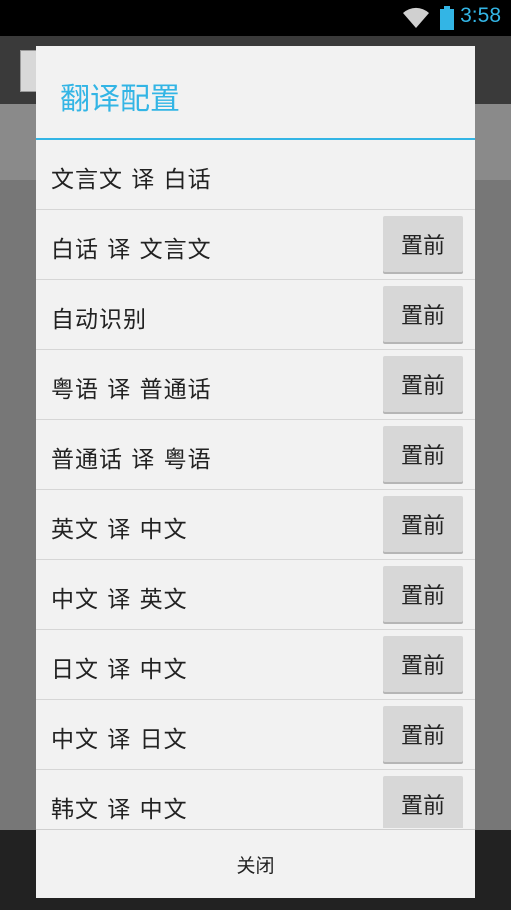  Describe the element at coordinates (99, 320) in the screenshot. I see `translation-option-label: 自动识别` at that location.